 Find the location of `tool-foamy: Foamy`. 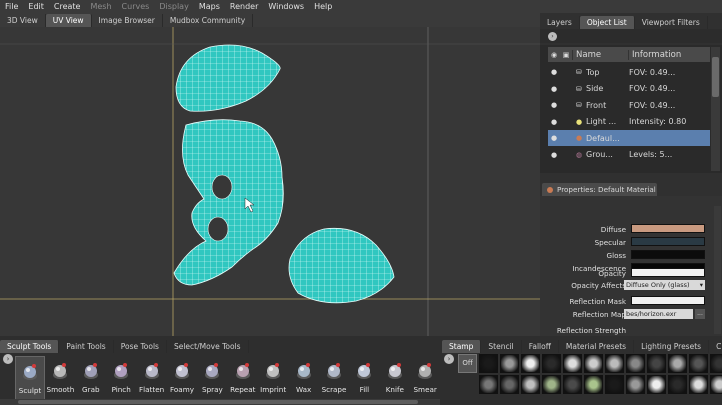

tool-foamy: Foamy is located at coordinates (182, 379).